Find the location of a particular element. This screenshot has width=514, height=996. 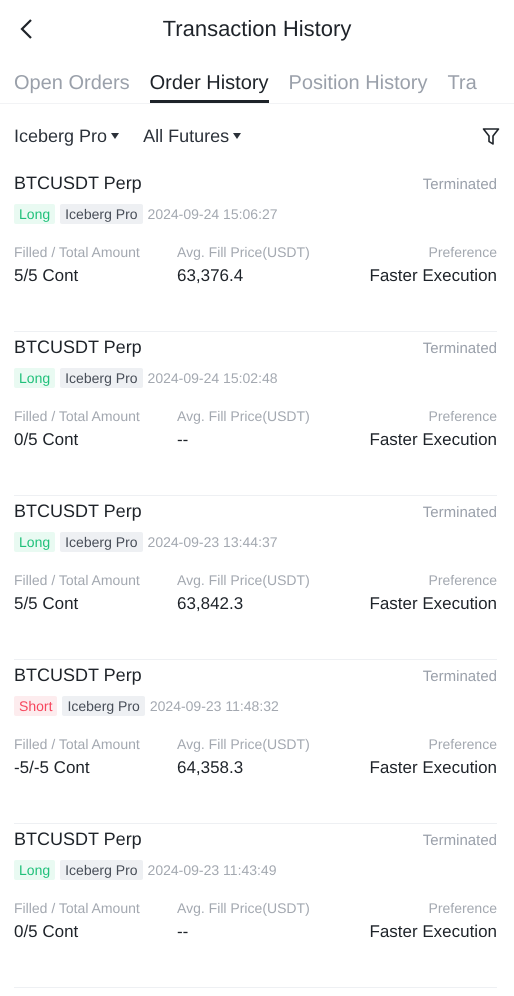

page-title: Transaction History is located at coordinates (257, 29).